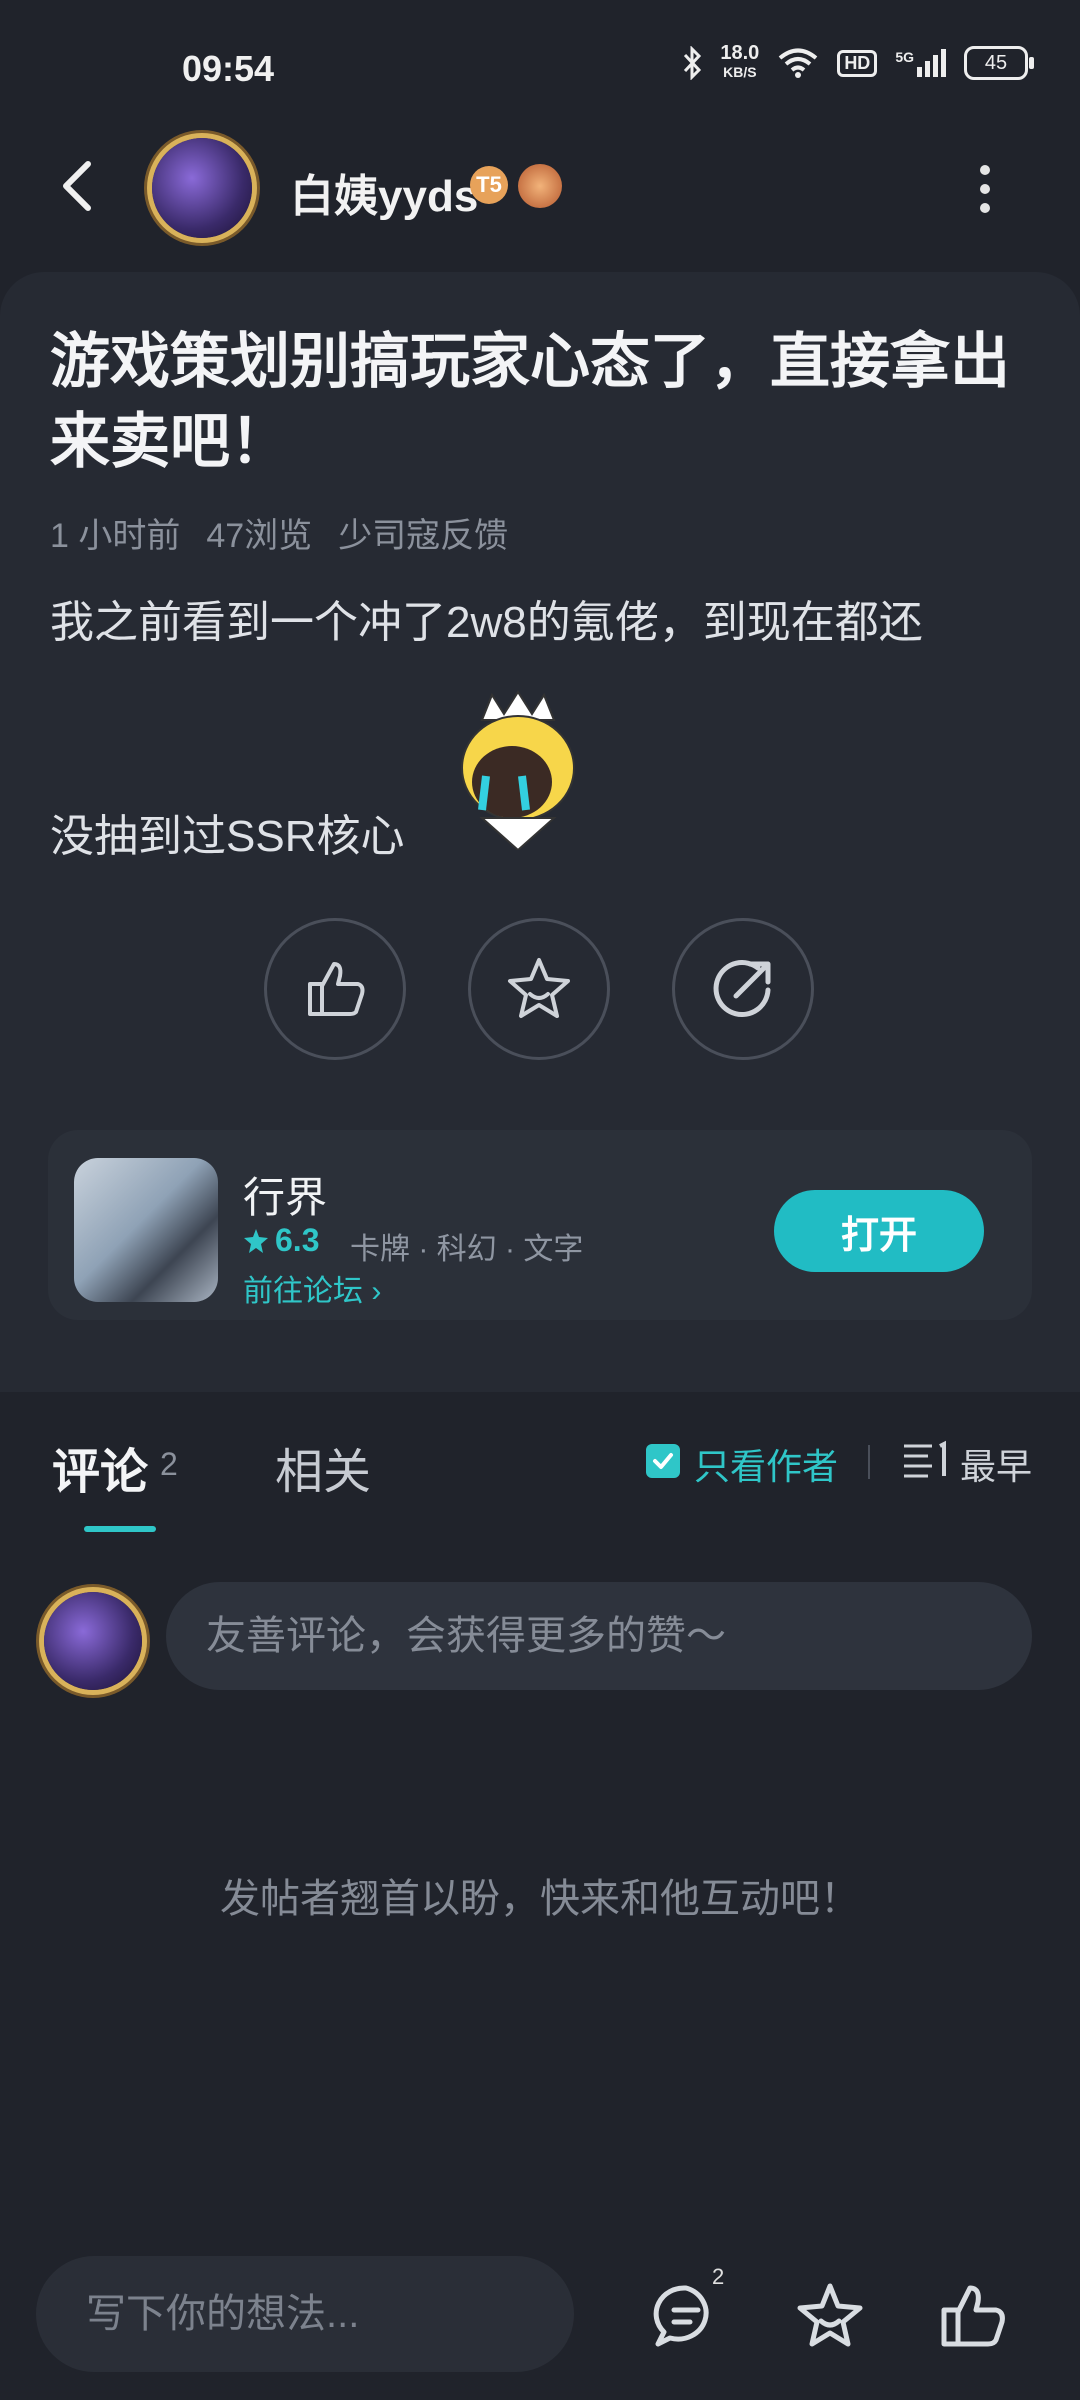  Describe the element at coordinates (599, 1636) in the screenshot. I see `comment-input` at that location.